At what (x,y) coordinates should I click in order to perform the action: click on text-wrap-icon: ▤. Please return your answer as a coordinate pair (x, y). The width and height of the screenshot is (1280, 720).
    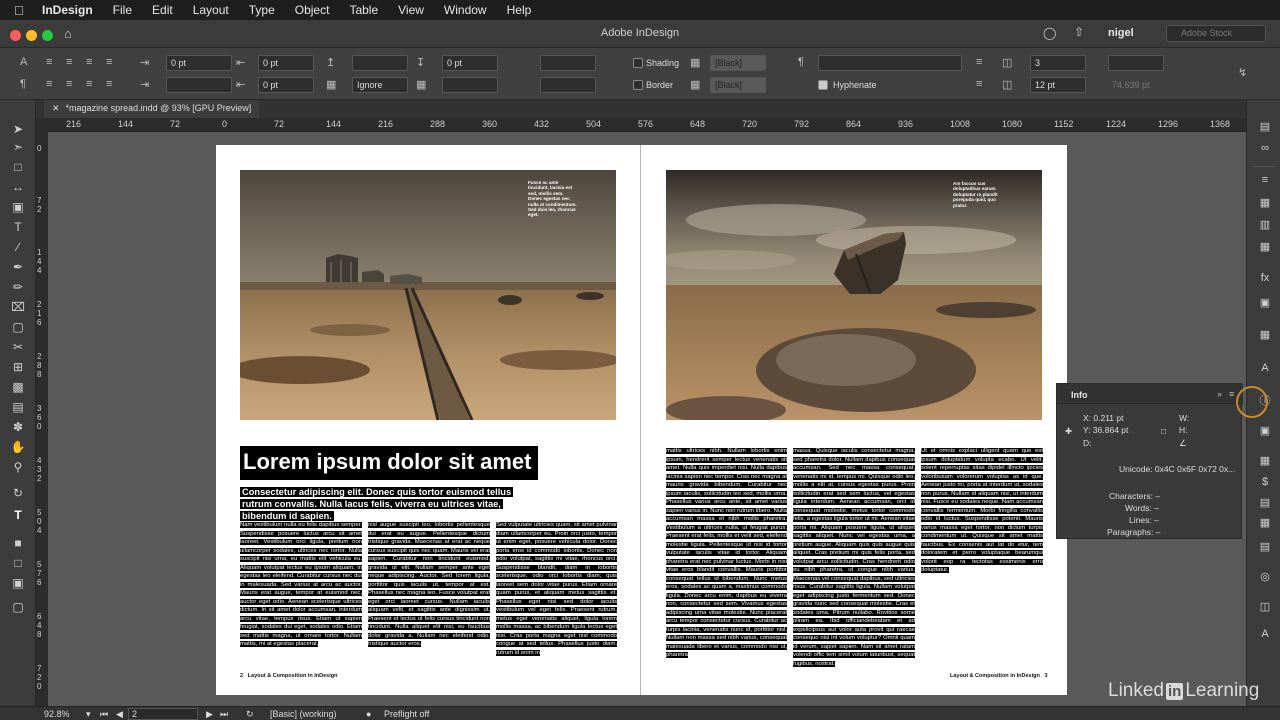
    Looking at the image, I should click on (1265, 546).